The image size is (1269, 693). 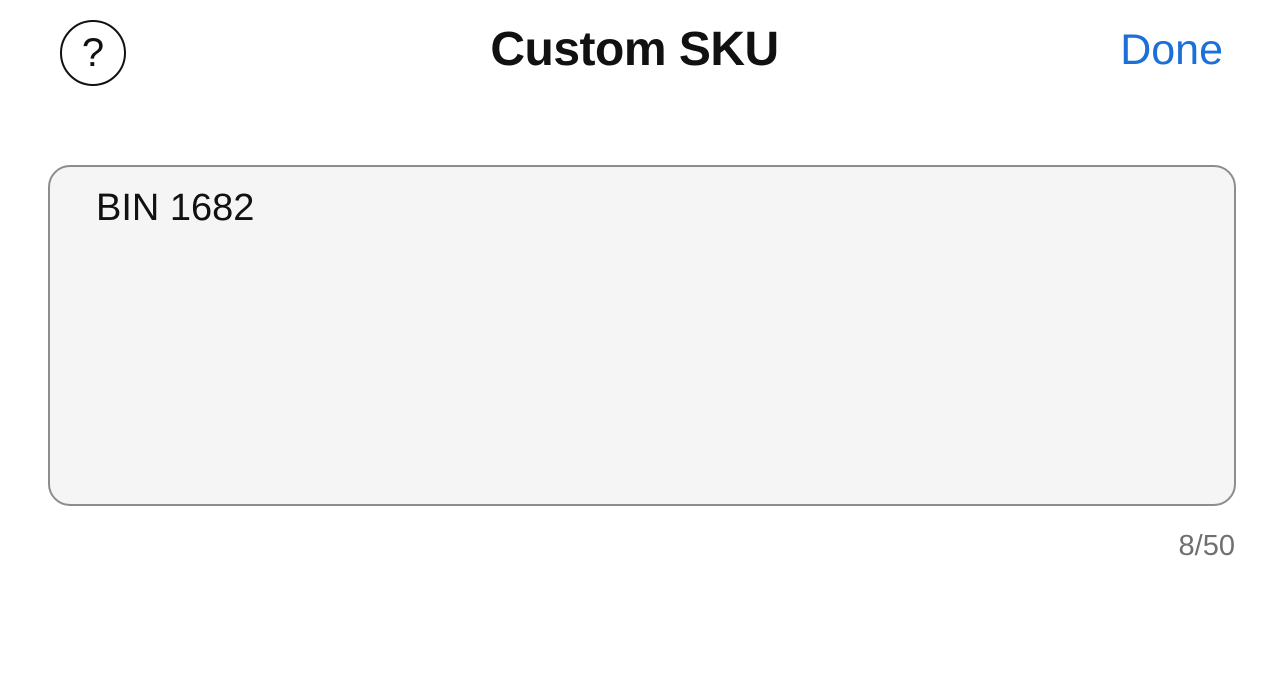 What do you see at coordinates (634, 49) in the screenshot?
I see `page-title: Custom SKU` at bounding box center [634, 49].